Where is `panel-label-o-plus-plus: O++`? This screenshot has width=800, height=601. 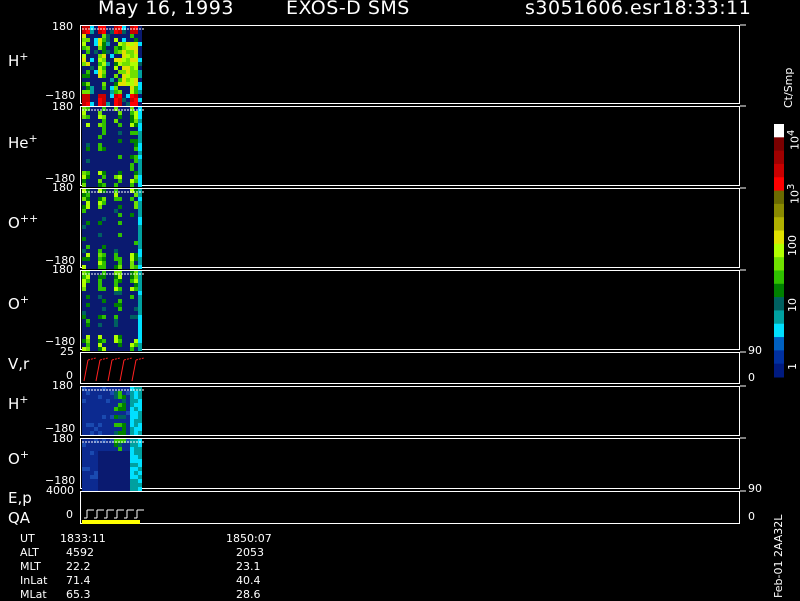 panel-label-o-plus-plus: O++ is located at coordinates (23, 222).